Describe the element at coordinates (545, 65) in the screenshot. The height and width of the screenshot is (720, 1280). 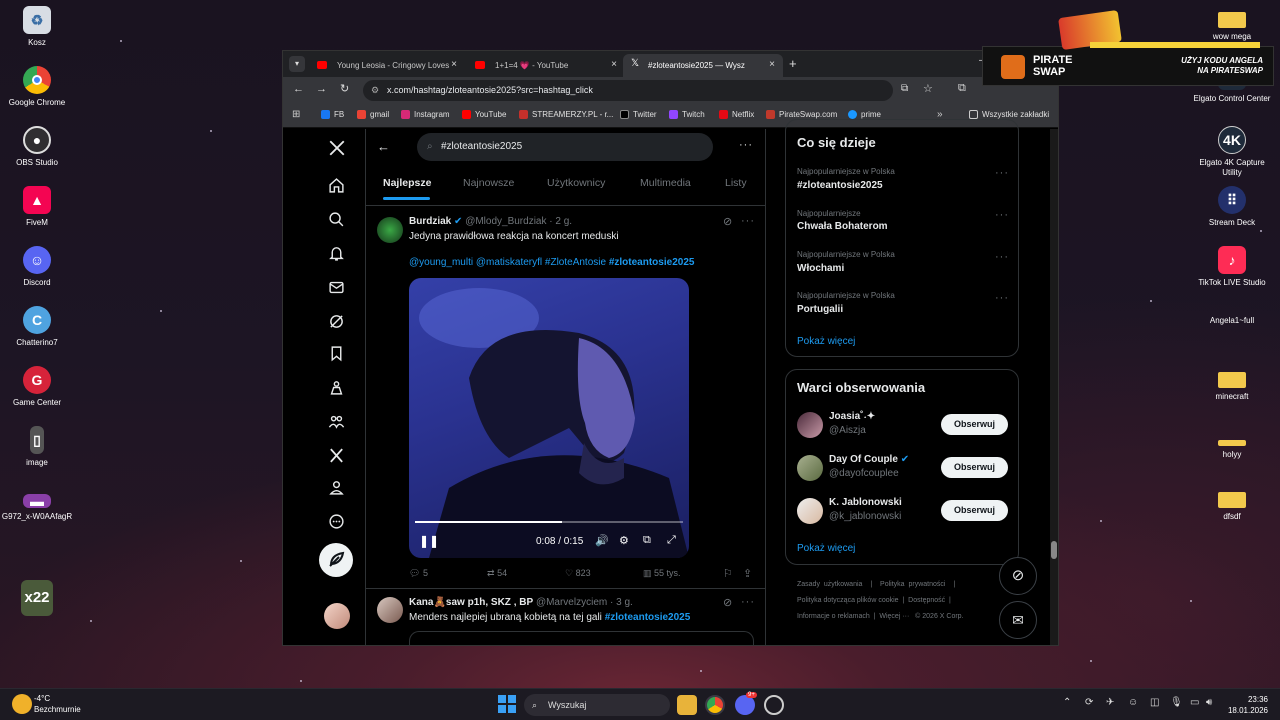
I see `tab-youtube: 1+1=4 💗 - YouTube ×` at that location.